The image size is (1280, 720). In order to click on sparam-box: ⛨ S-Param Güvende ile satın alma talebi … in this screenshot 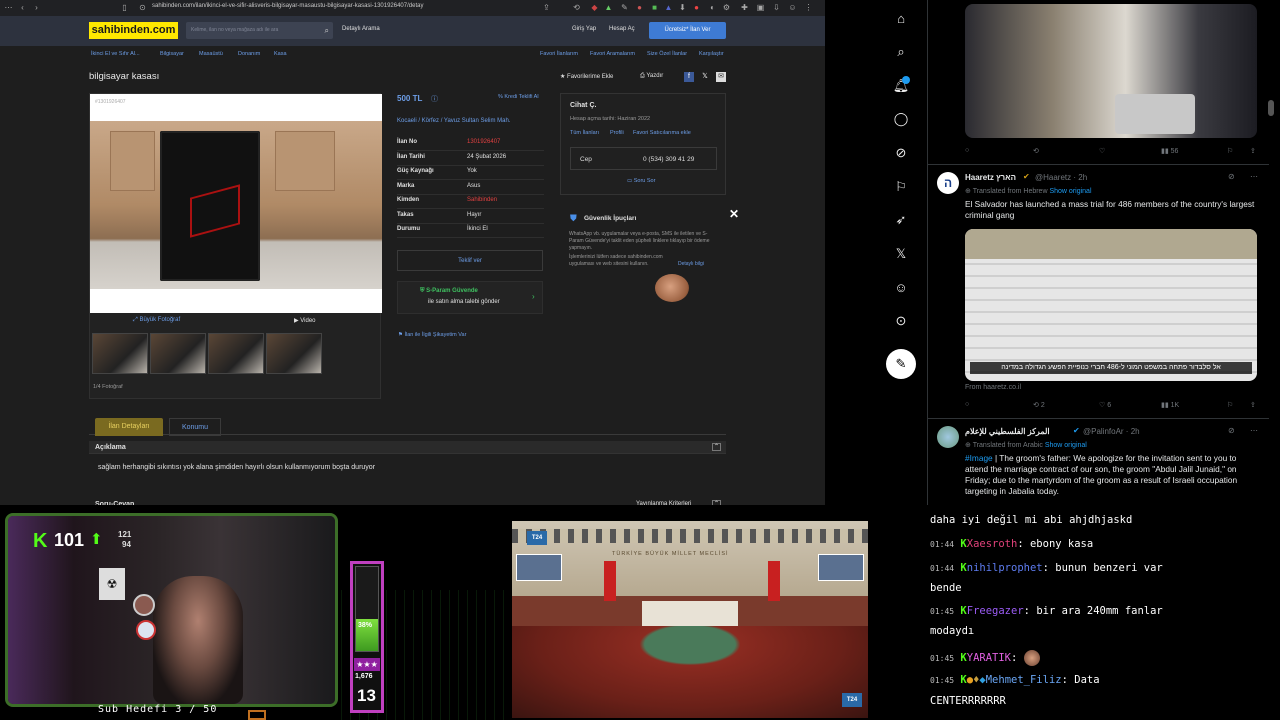, I will do `click(470, 297)`.